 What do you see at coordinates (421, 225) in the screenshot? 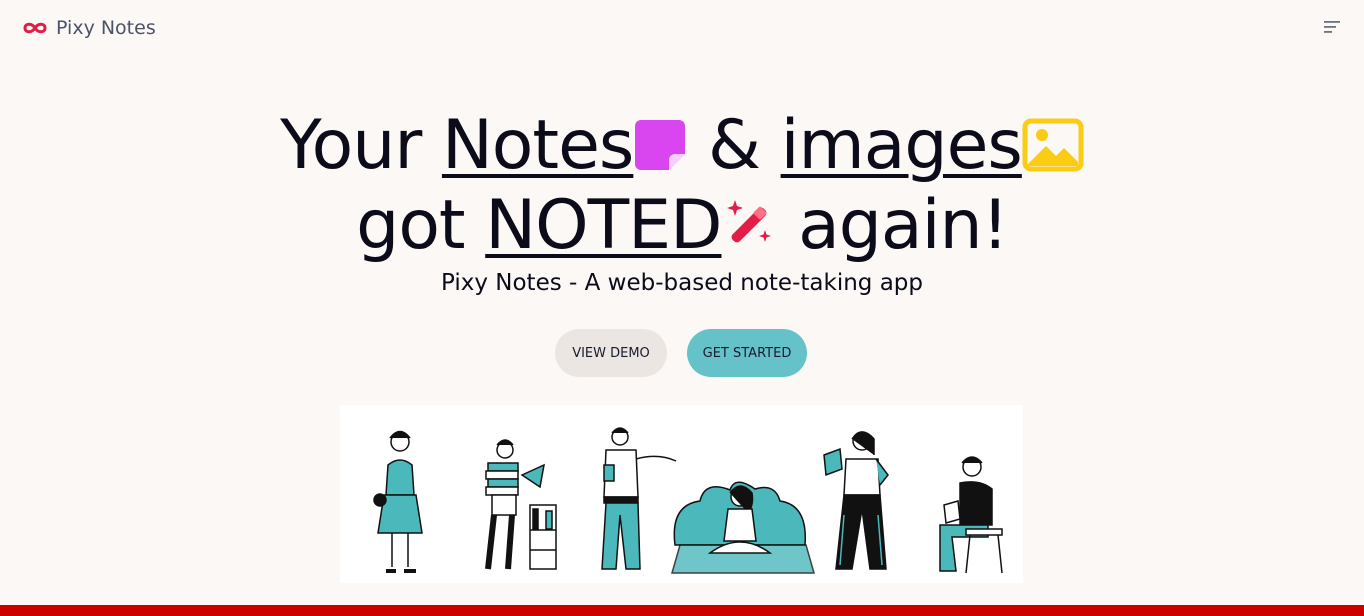
I see `hero-text: got` at bounding box center [421, 225].